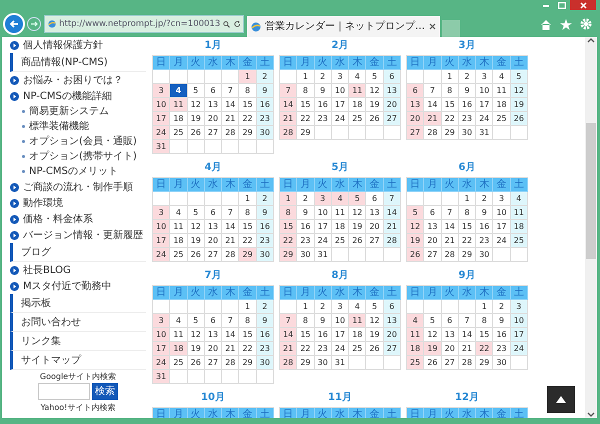 This screenshot has height=424, width=600. I want to click on refresh-icon, so click(237, 24).